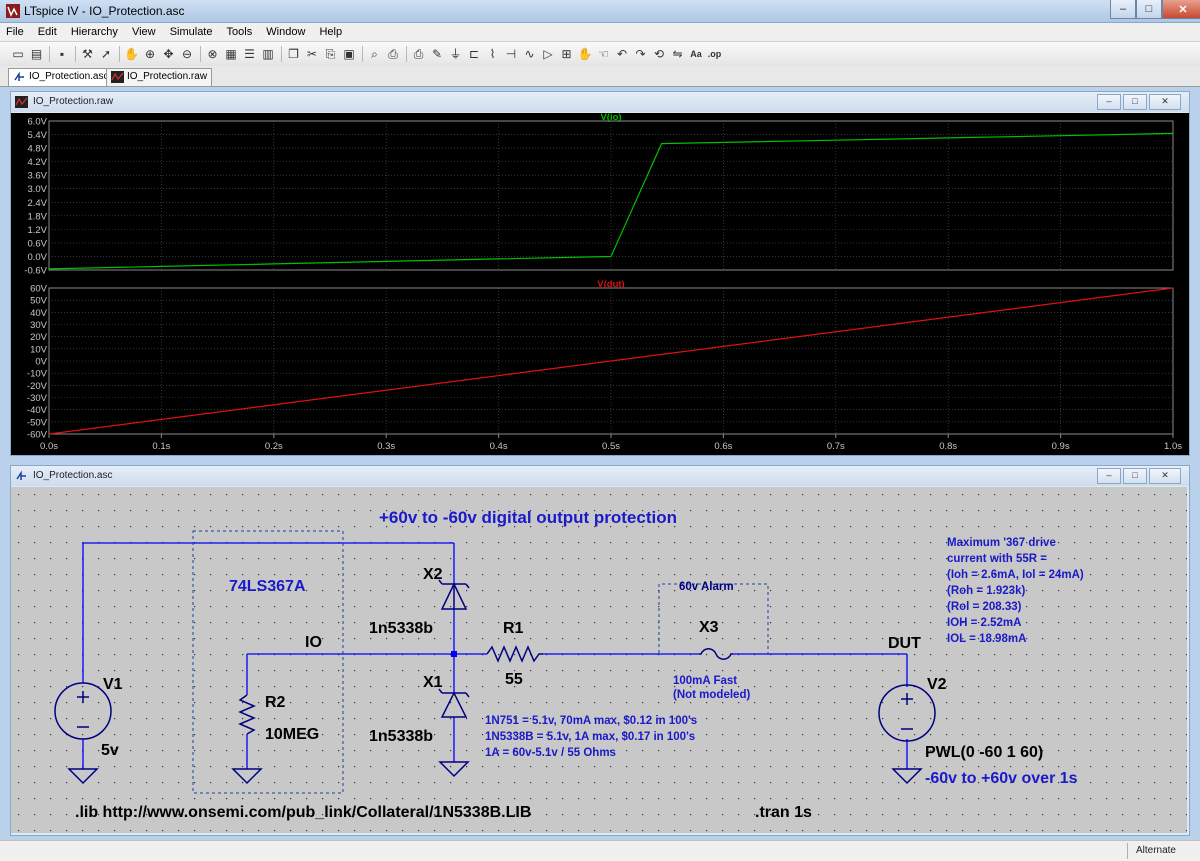 This screenshot has height=861, width=1200. I want to click on menu-window: Window, so click(285, 30).